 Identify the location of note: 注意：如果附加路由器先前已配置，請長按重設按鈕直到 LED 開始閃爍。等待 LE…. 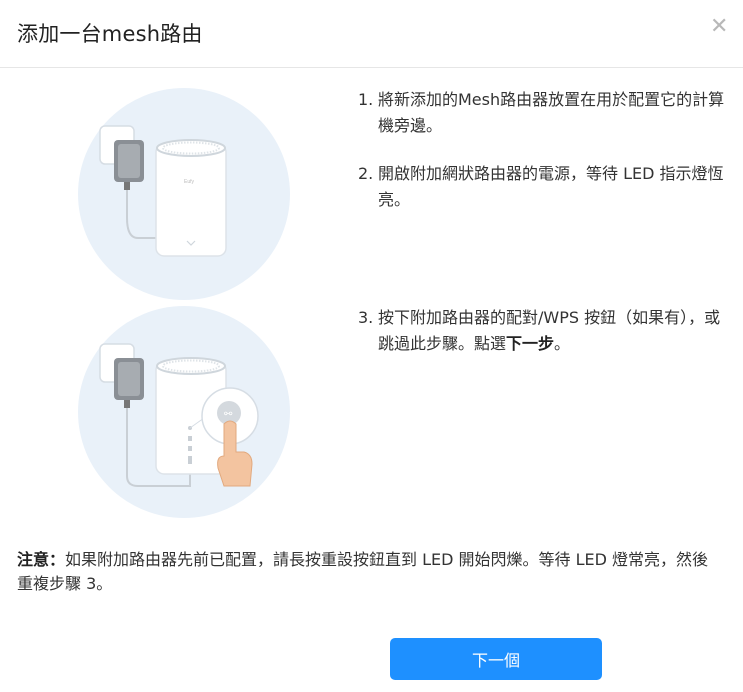
(367, 572).